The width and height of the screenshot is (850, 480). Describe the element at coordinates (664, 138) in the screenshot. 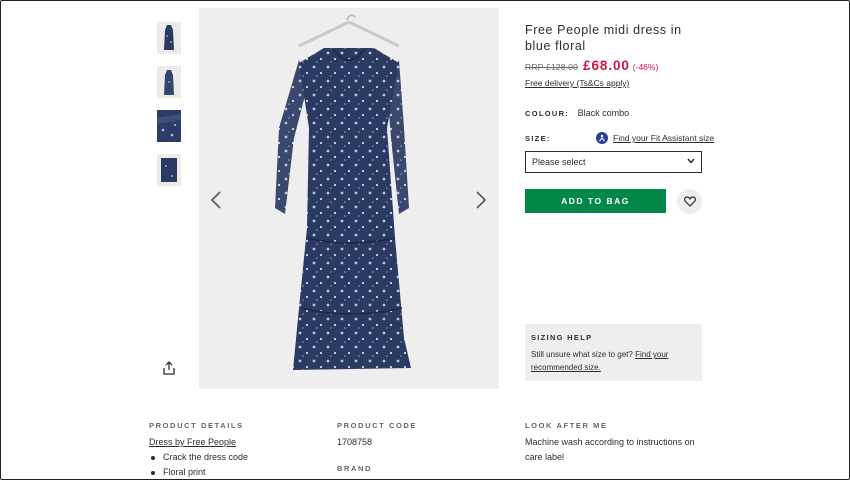

I see `fit-assistant-text: Find your Fit Assistant size` at that location.